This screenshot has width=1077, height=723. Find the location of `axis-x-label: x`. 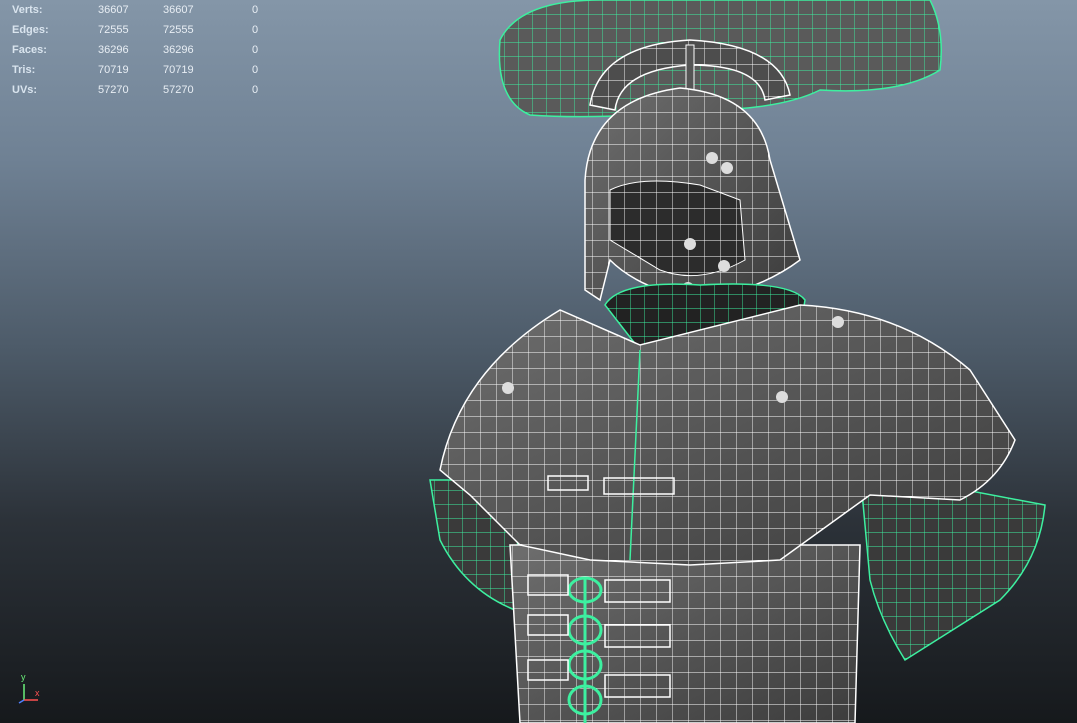

axis-x-label: x is located at coordinates (37, 693).